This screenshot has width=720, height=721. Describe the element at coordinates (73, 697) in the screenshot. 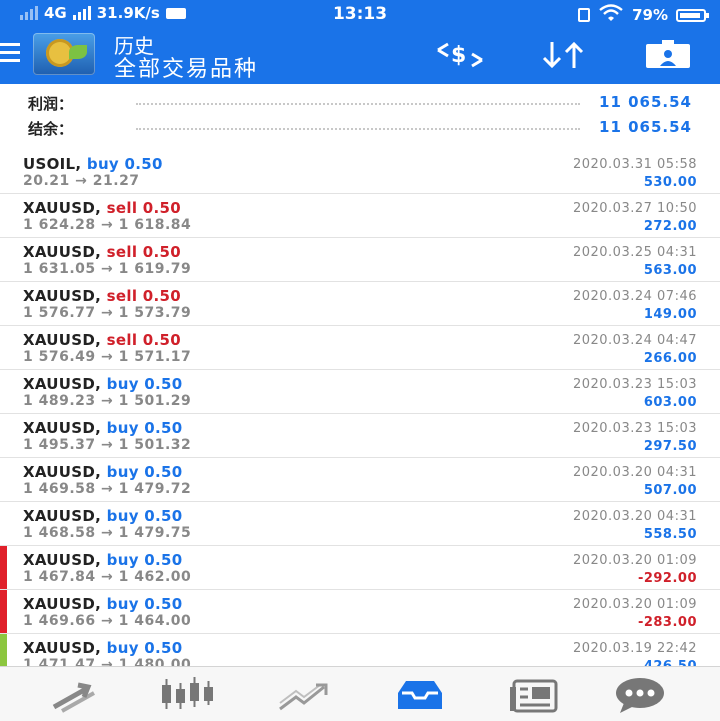

I see `arrows-icon` at that location.